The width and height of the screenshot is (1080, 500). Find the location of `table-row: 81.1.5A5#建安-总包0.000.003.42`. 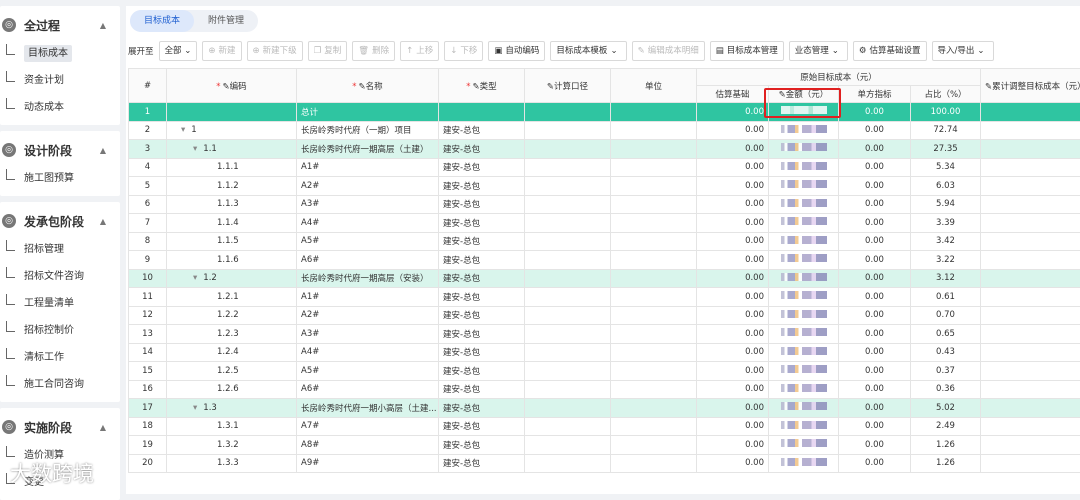

table-row: 81.1.5A5#建安-总包0.000.003.42 is located at coordinates (604, 241).